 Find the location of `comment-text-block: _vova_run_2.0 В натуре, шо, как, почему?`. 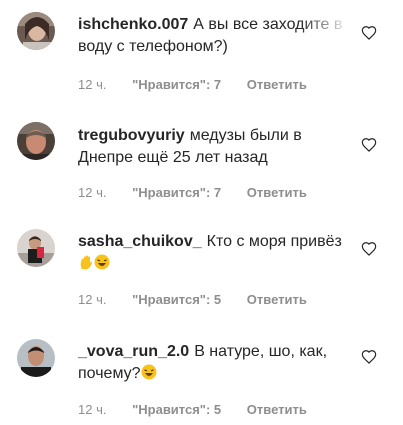

comment-text-block: _vova_run_2.0 В натуре, шо, как, почему? is located at coordinates (210, 363).